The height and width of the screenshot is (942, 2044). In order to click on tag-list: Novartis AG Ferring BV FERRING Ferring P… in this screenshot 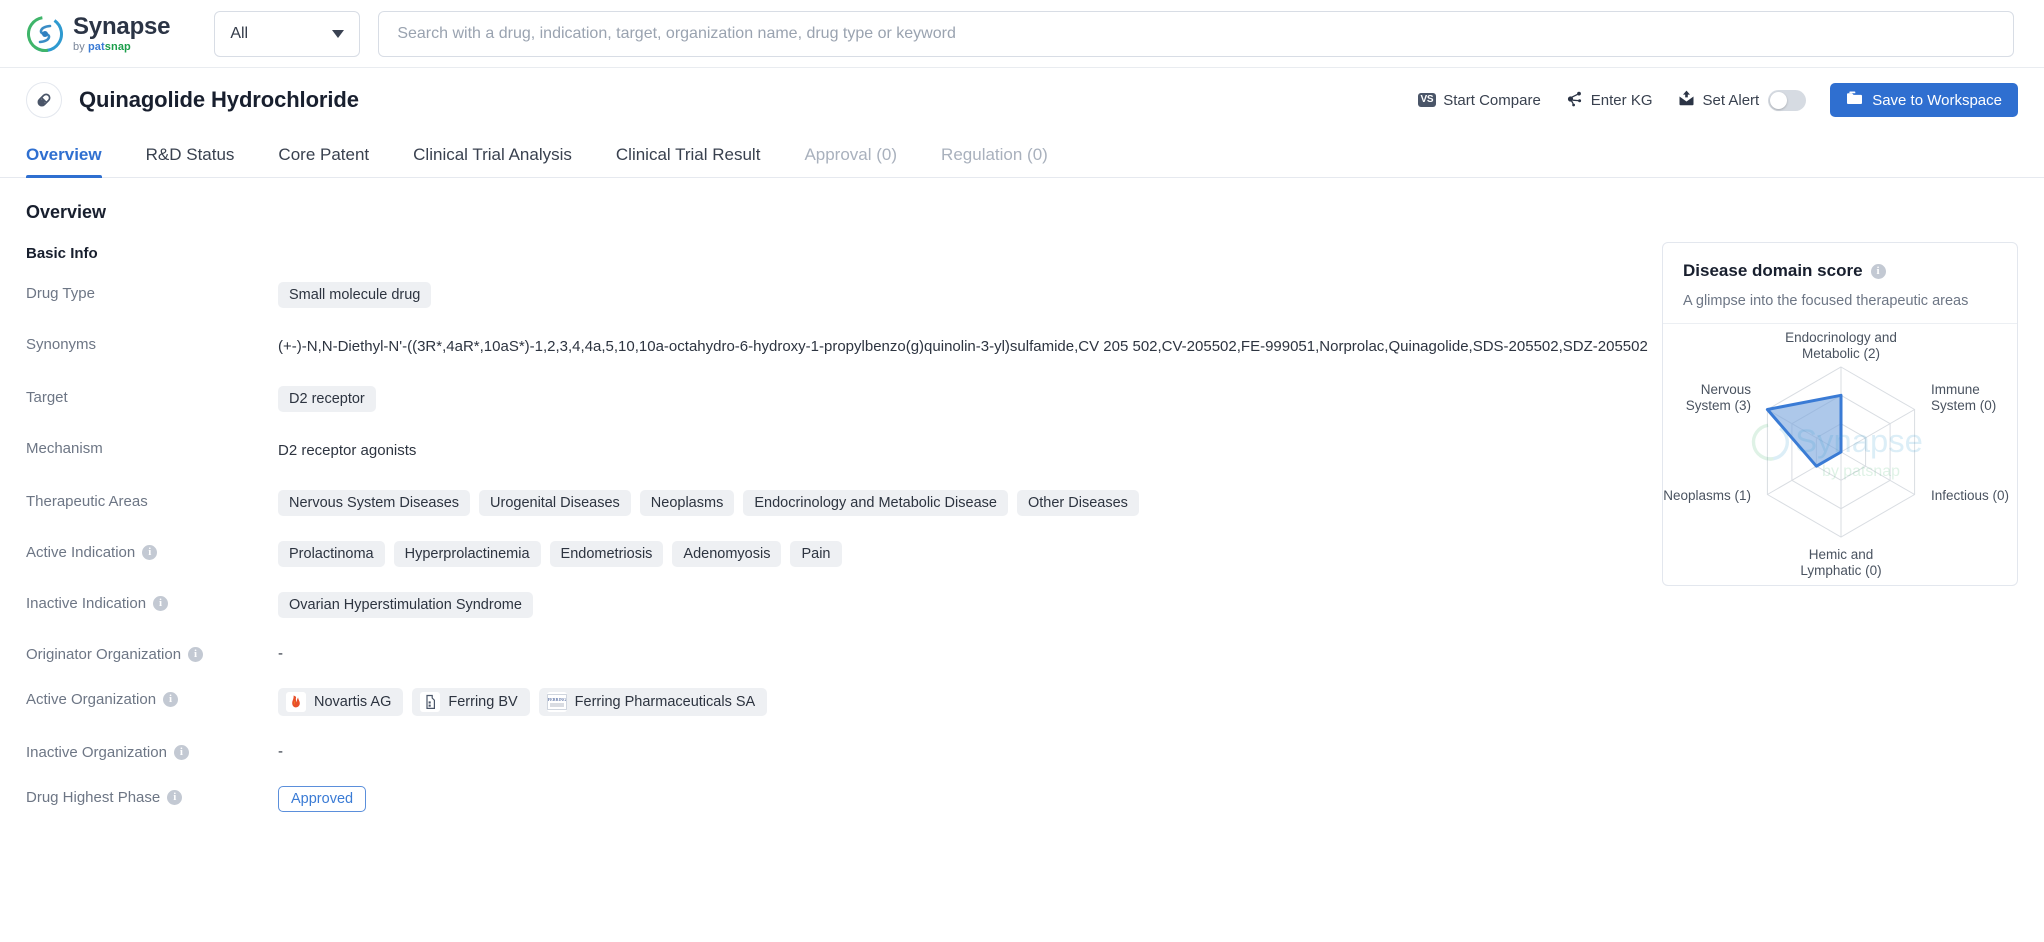, I will do `click(1148, 701)`.